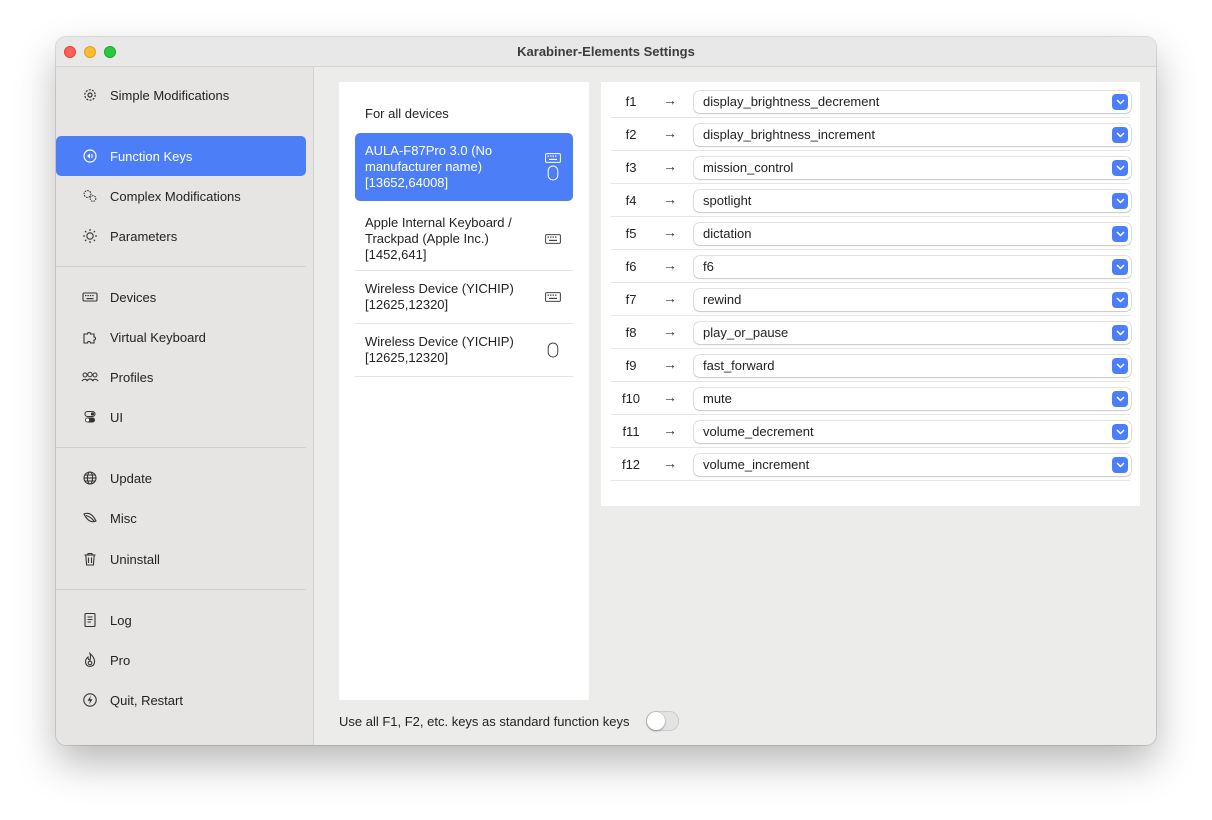  What do you see at coordinates (181, 478) in the screenshot?
I see `sidebar-item-update: Update` at bounding box center [181, 478].